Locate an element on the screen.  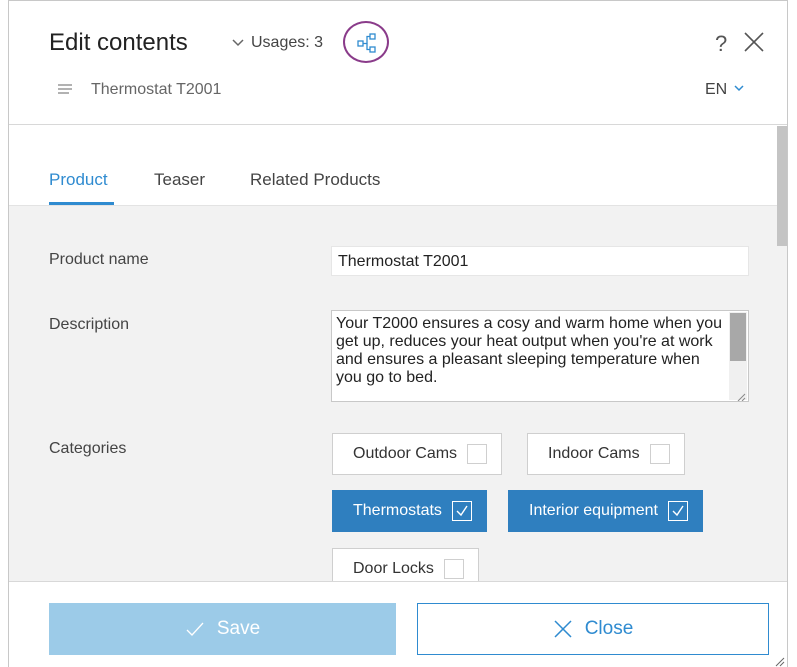
active-tab-indicator is located at coordinates (81, 203).